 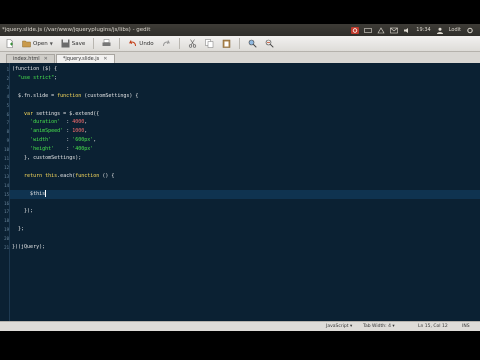 I want to click on line-number: 11, so click(x=6, y=158).